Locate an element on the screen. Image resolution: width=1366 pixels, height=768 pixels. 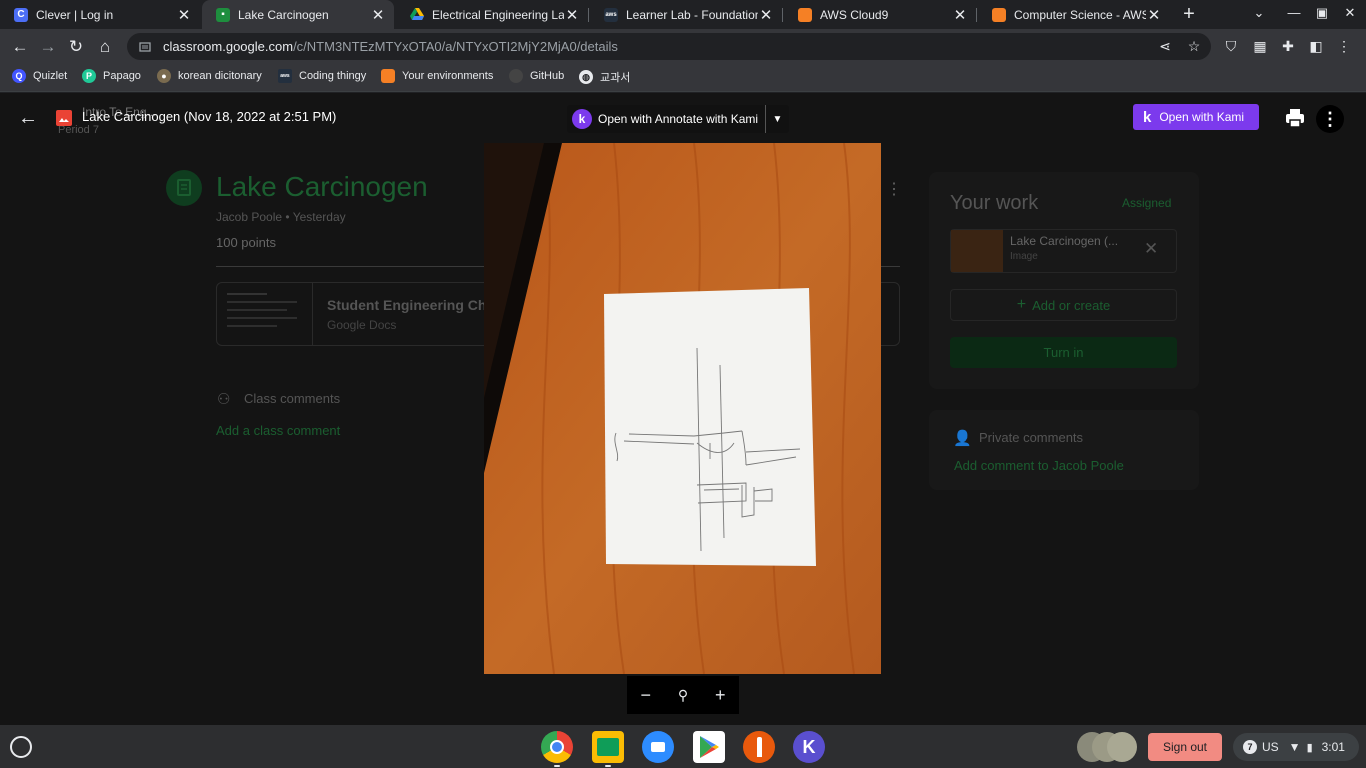
bookmark-your-environments: Your environments is located at coordinates (437, 76).